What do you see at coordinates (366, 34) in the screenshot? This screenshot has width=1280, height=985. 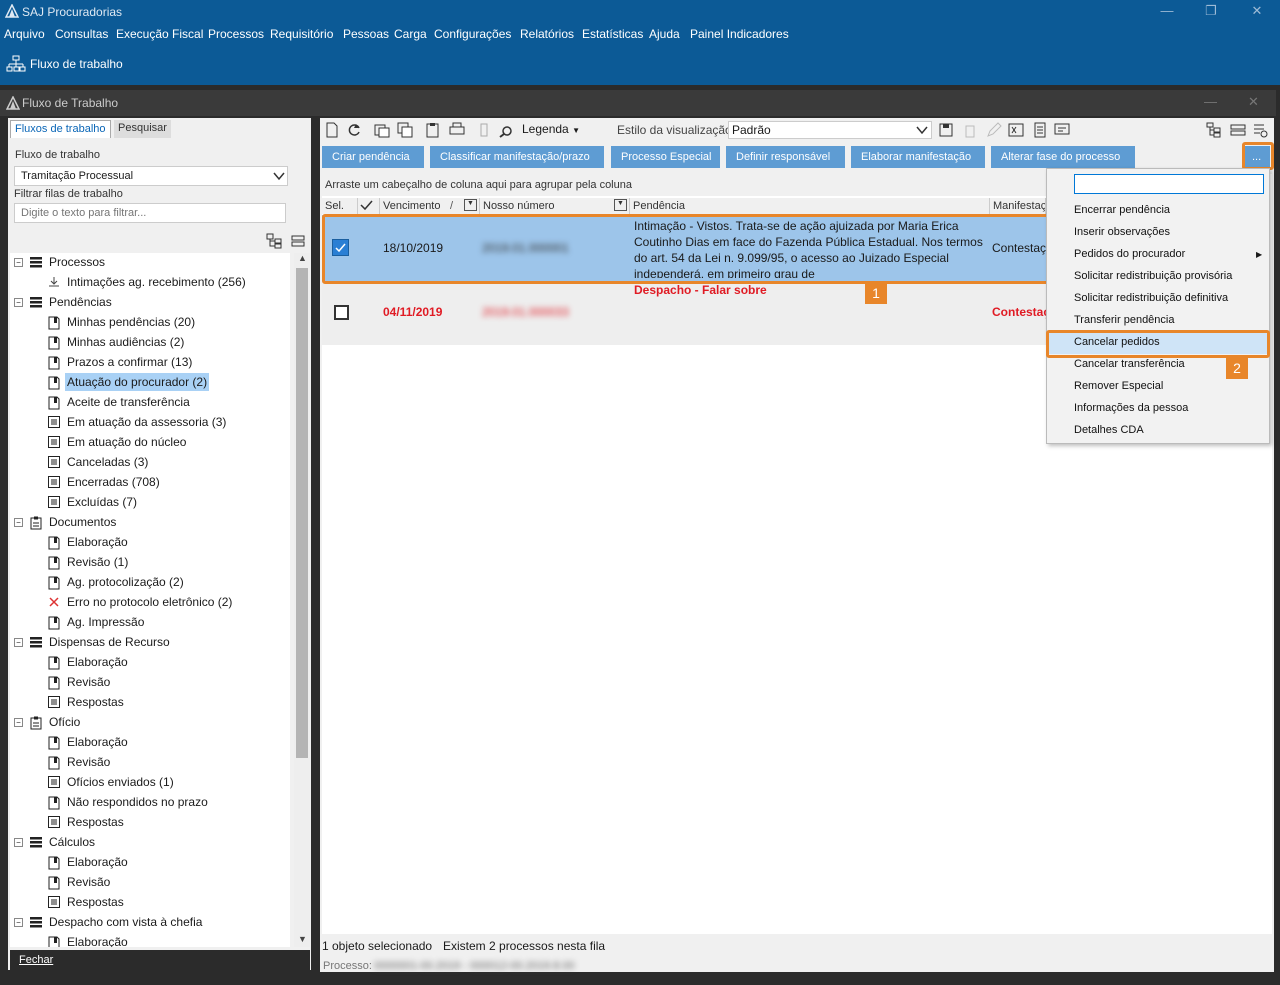 I see `menu-pessoas: Pessoas` at bounding box center [366, 34].